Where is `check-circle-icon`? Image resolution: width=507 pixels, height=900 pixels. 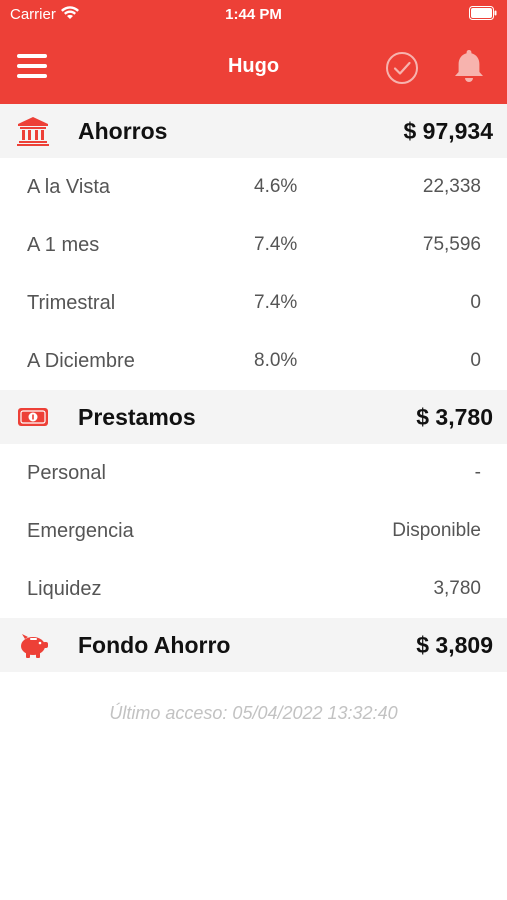
check-circle-icon is located at coordinates (402, 68).